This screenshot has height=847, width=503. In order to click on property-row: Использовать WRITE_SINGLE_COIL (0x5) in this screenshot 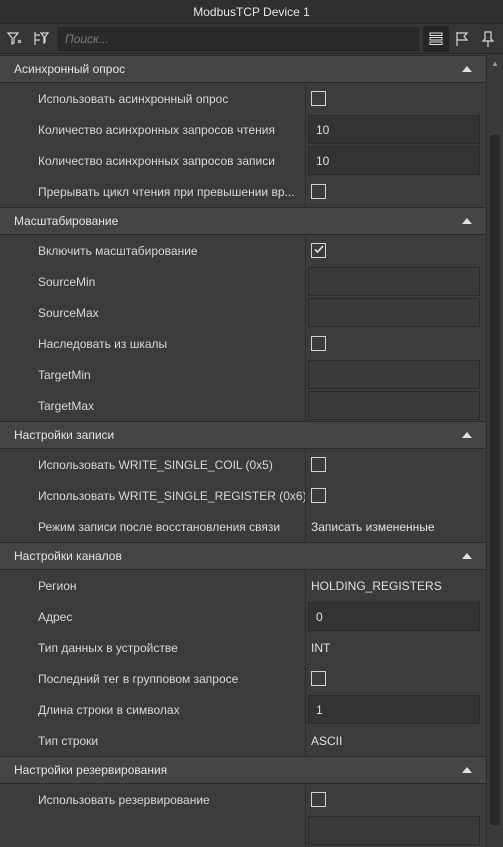, I will do `click(243, 464)`.